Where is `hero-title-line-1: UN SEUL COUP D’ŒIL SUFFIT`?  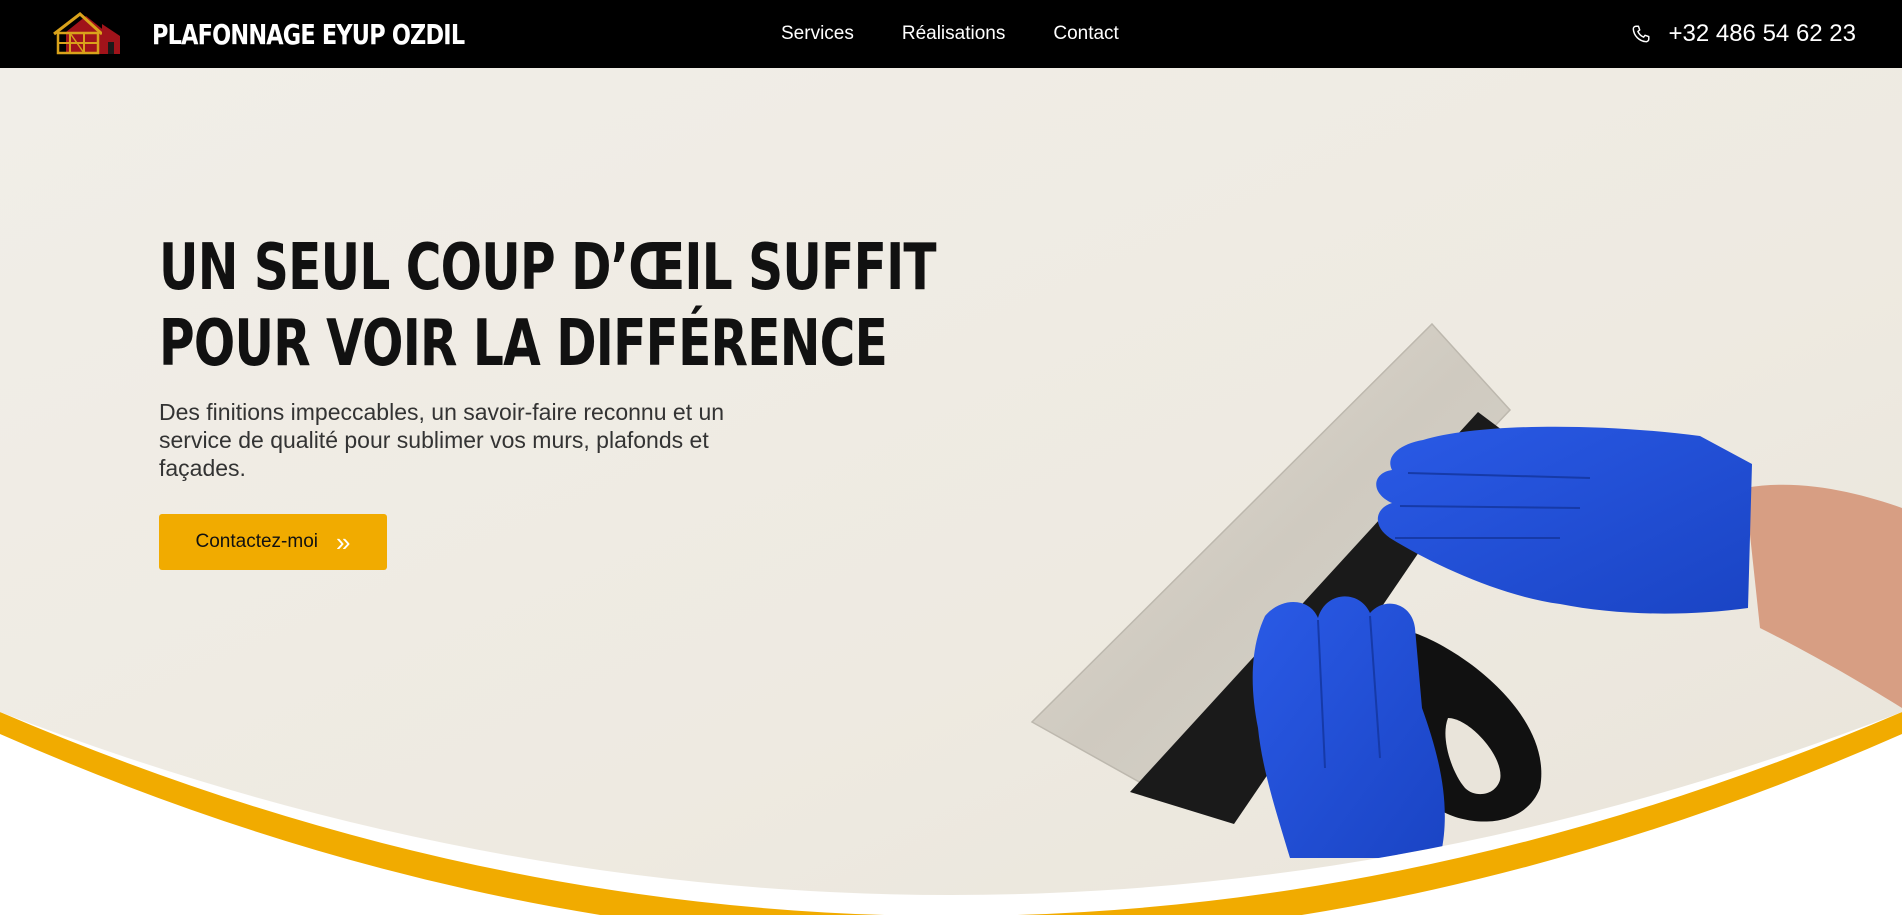 hero-title-line-1: UN SEUL COUP D’ŒIL SUFFIT is located at coordinates (548, 268).